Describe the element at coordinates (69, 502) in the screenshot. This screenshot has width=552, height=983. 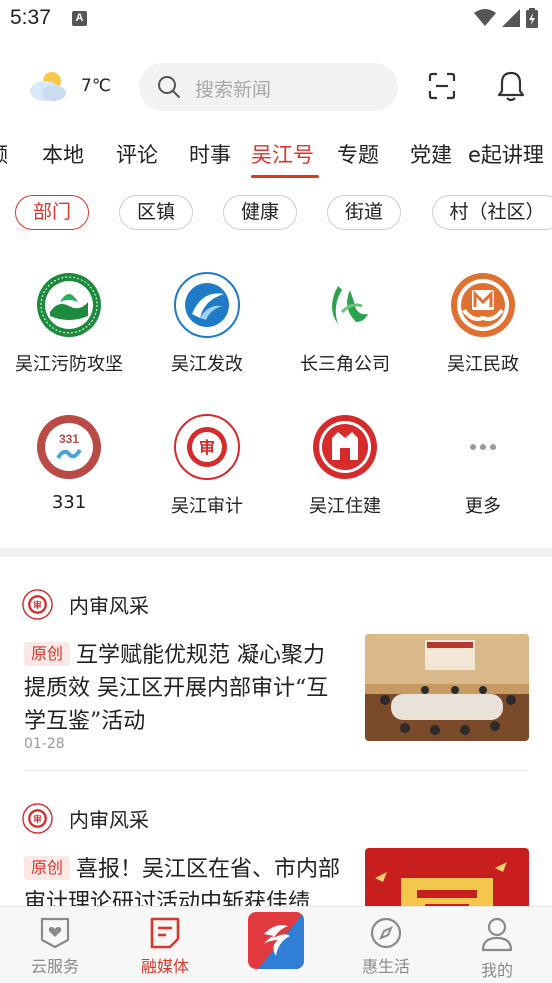
I see `account-label: 331` at that location.